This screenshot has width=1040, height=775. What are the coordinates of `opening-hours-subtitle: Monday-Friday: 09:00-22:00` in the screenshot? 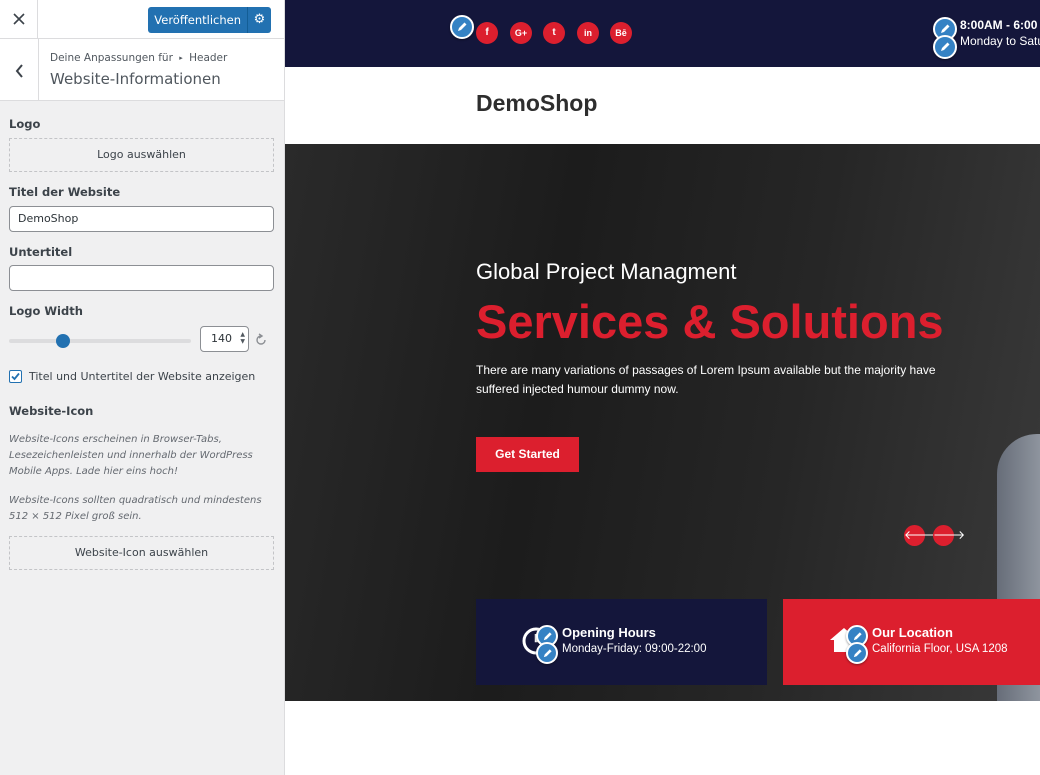 It's located at (634, 649).